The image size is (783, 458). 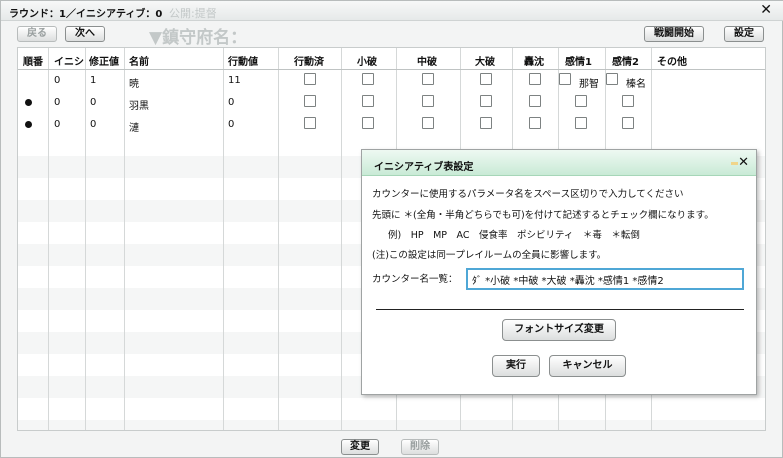 What do you see at coordinates (33, 60) in the screenshot?
I see `column-header-order: 順番` at bounding box center [33, 60].